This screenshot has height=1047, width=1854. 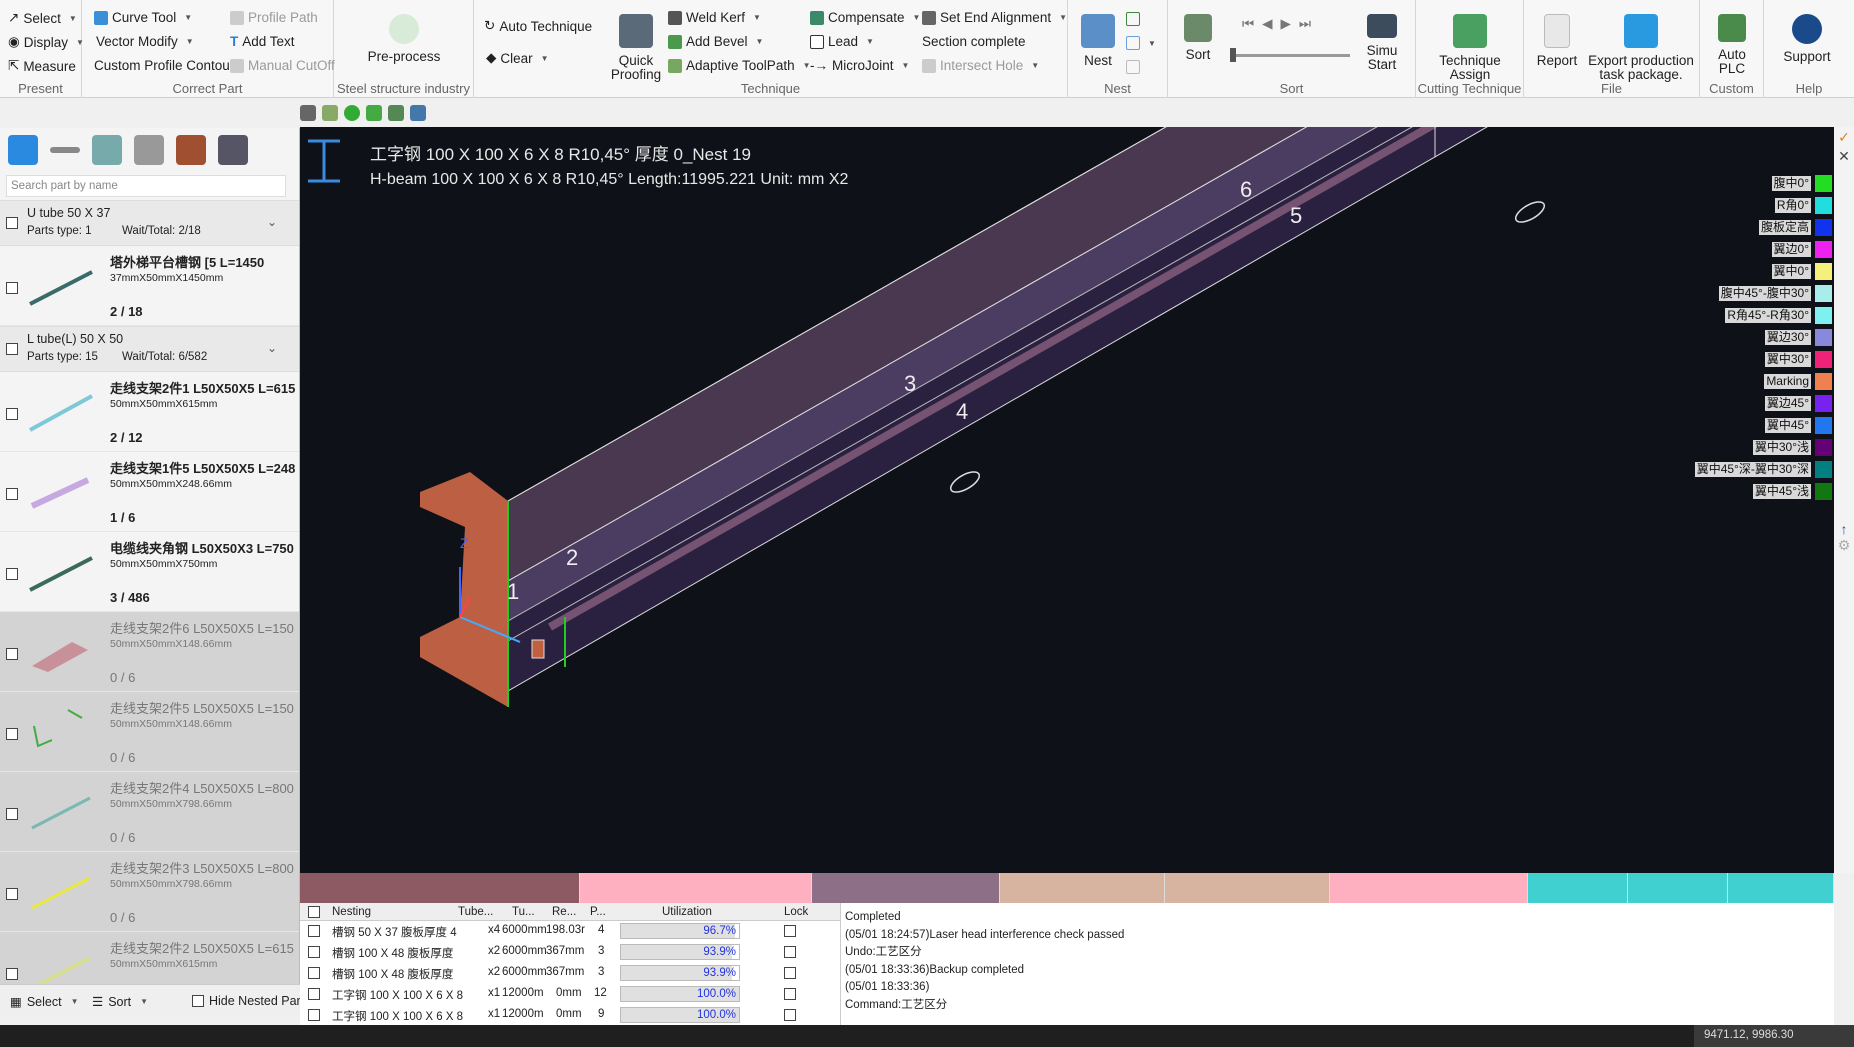 What do you see at coordinates (842, 41) in the screenshot?
I see `lead-button: Lead ▼` at bounding box center [842, 41].